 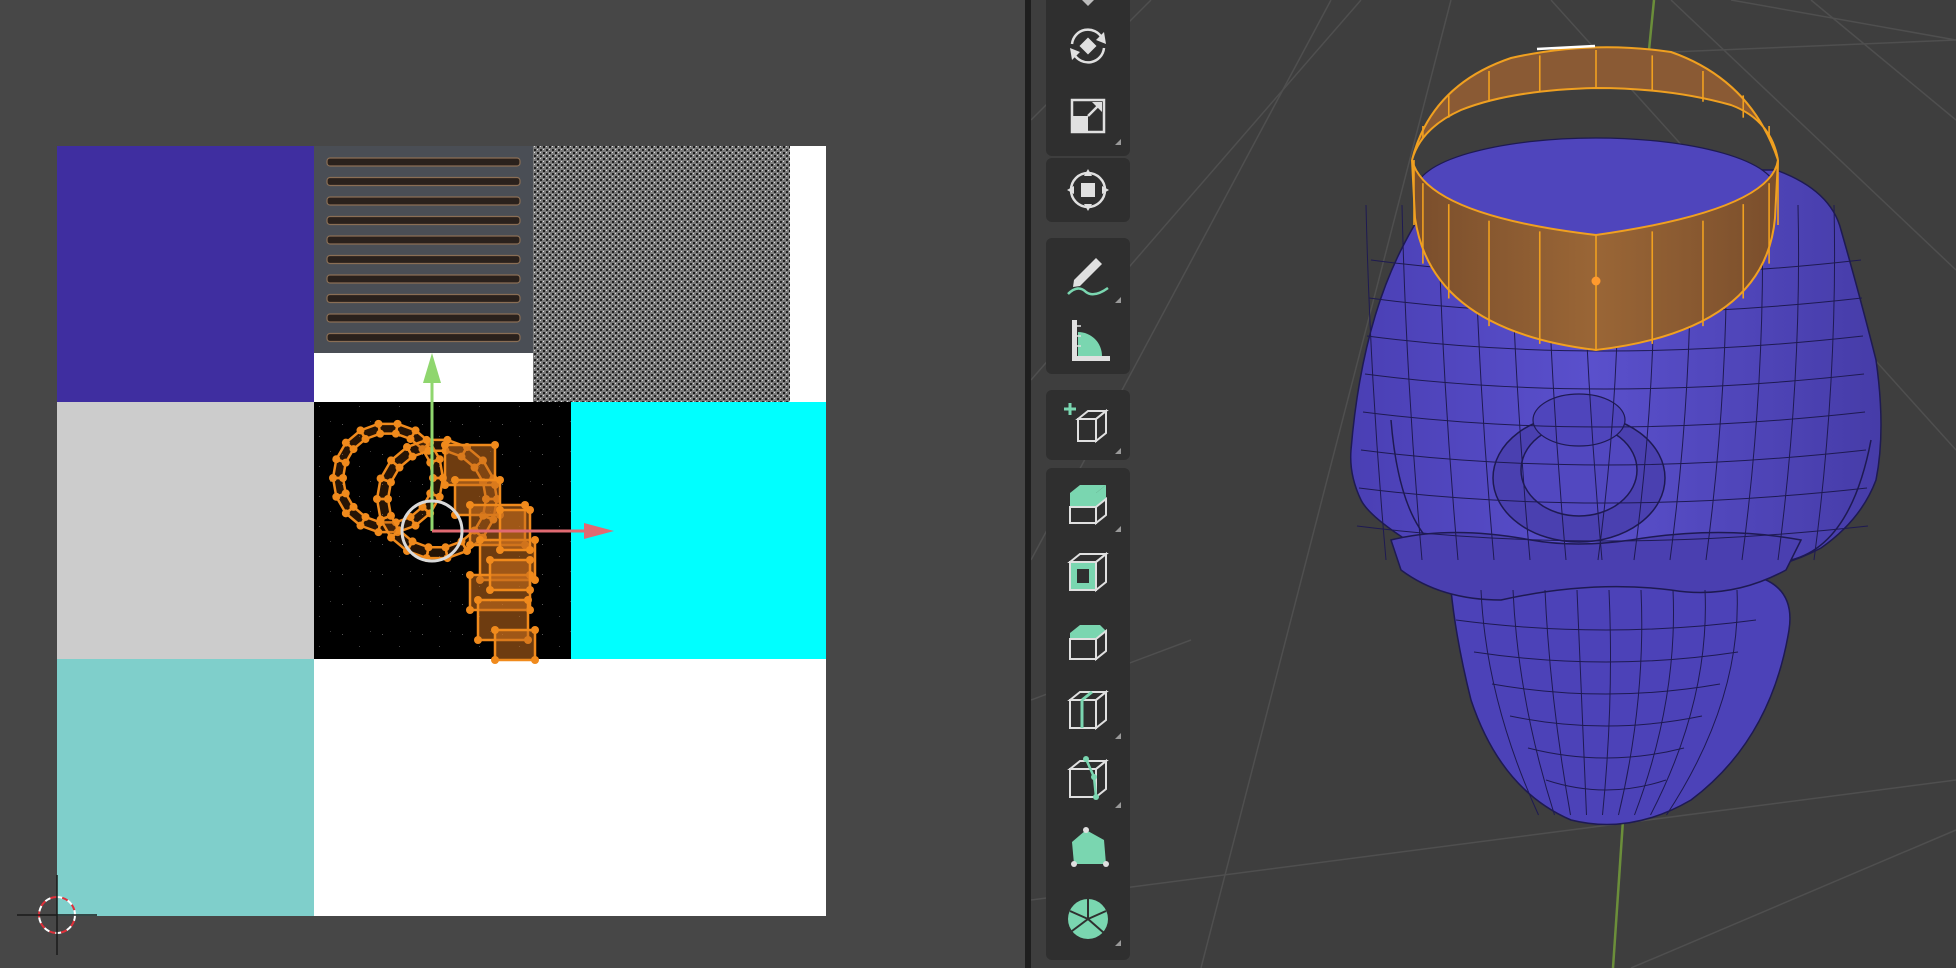 I want to click on transform-icon, so click(x=1088, y=190).